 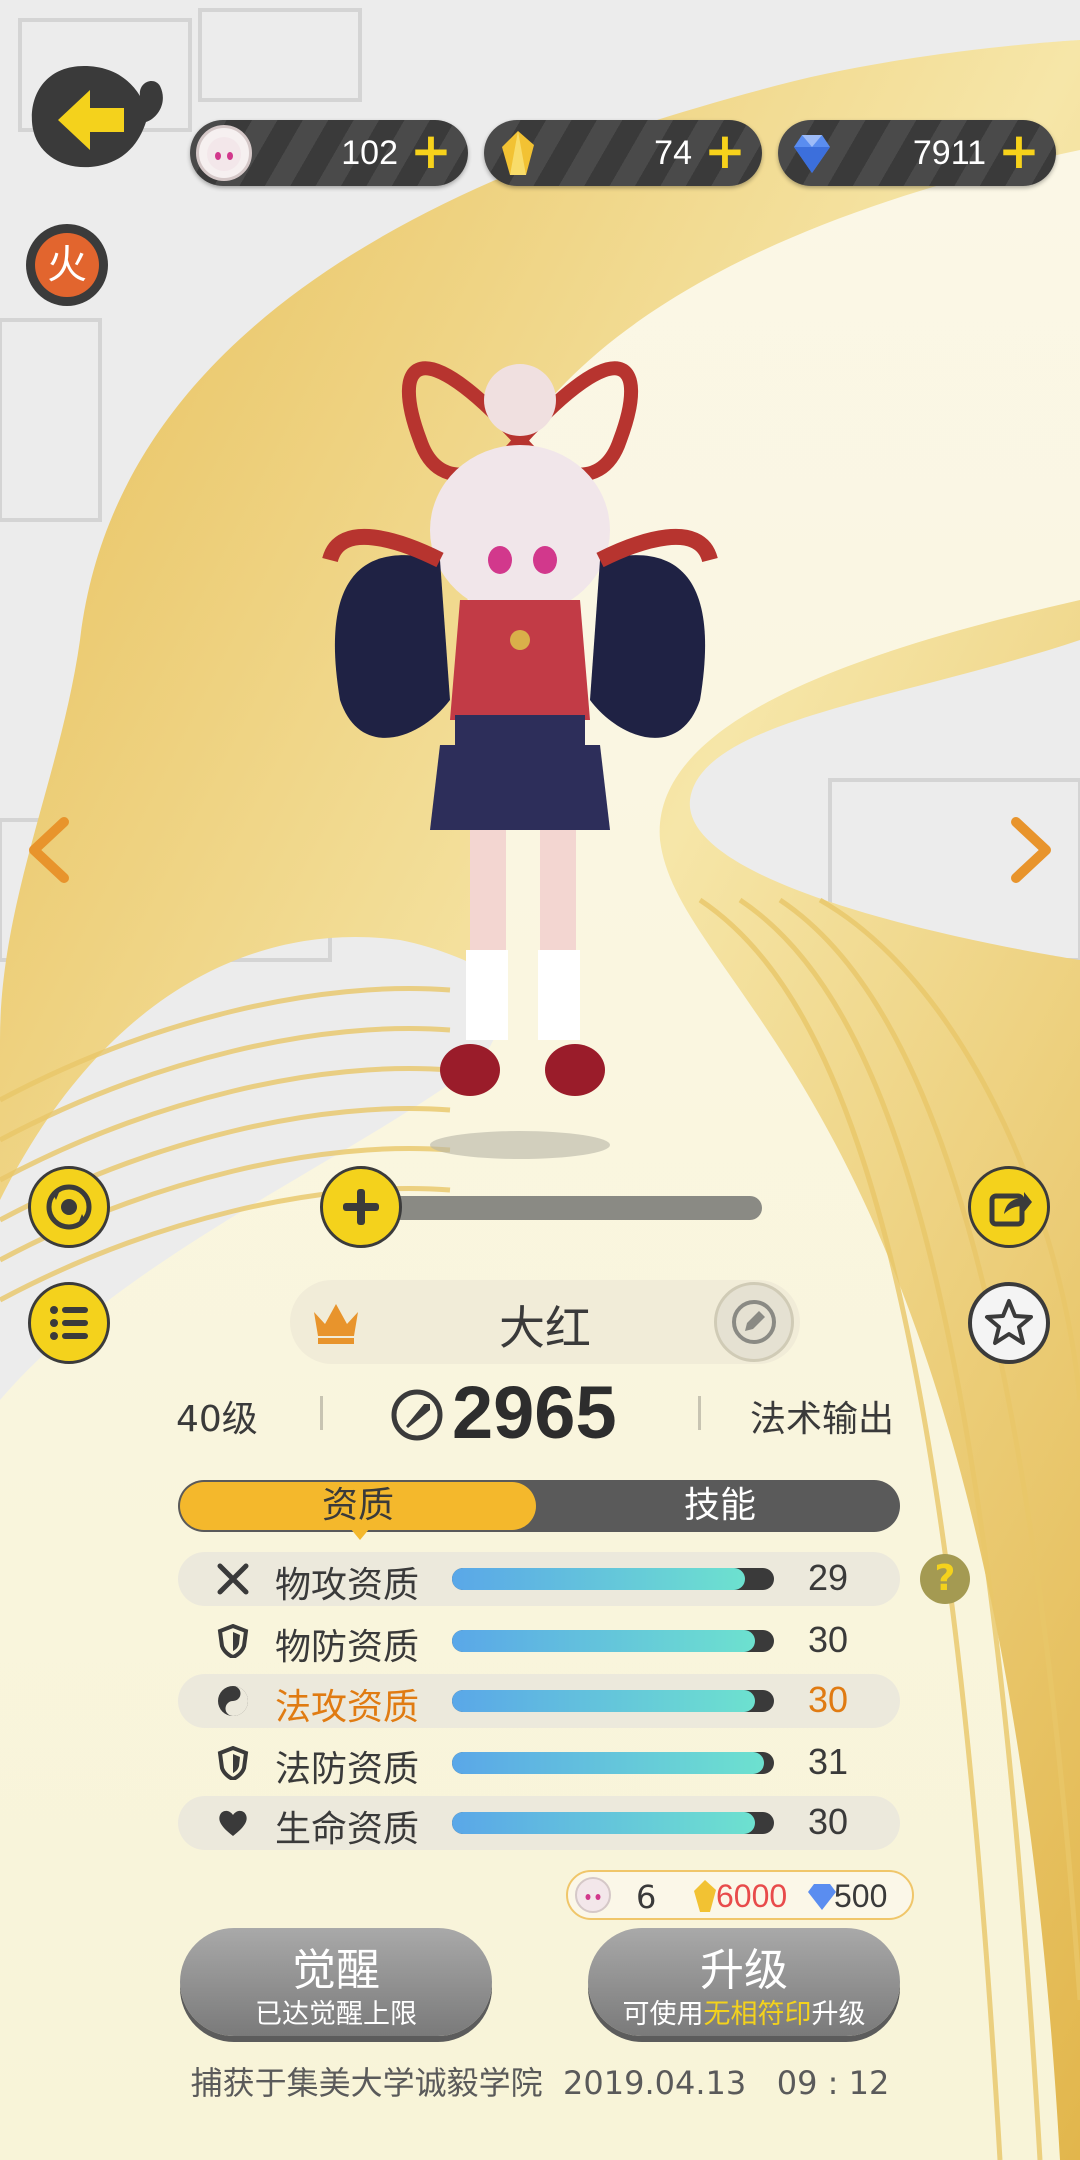 I want to click on awaken-title: 觉醒, so click(x=336, y=1970).